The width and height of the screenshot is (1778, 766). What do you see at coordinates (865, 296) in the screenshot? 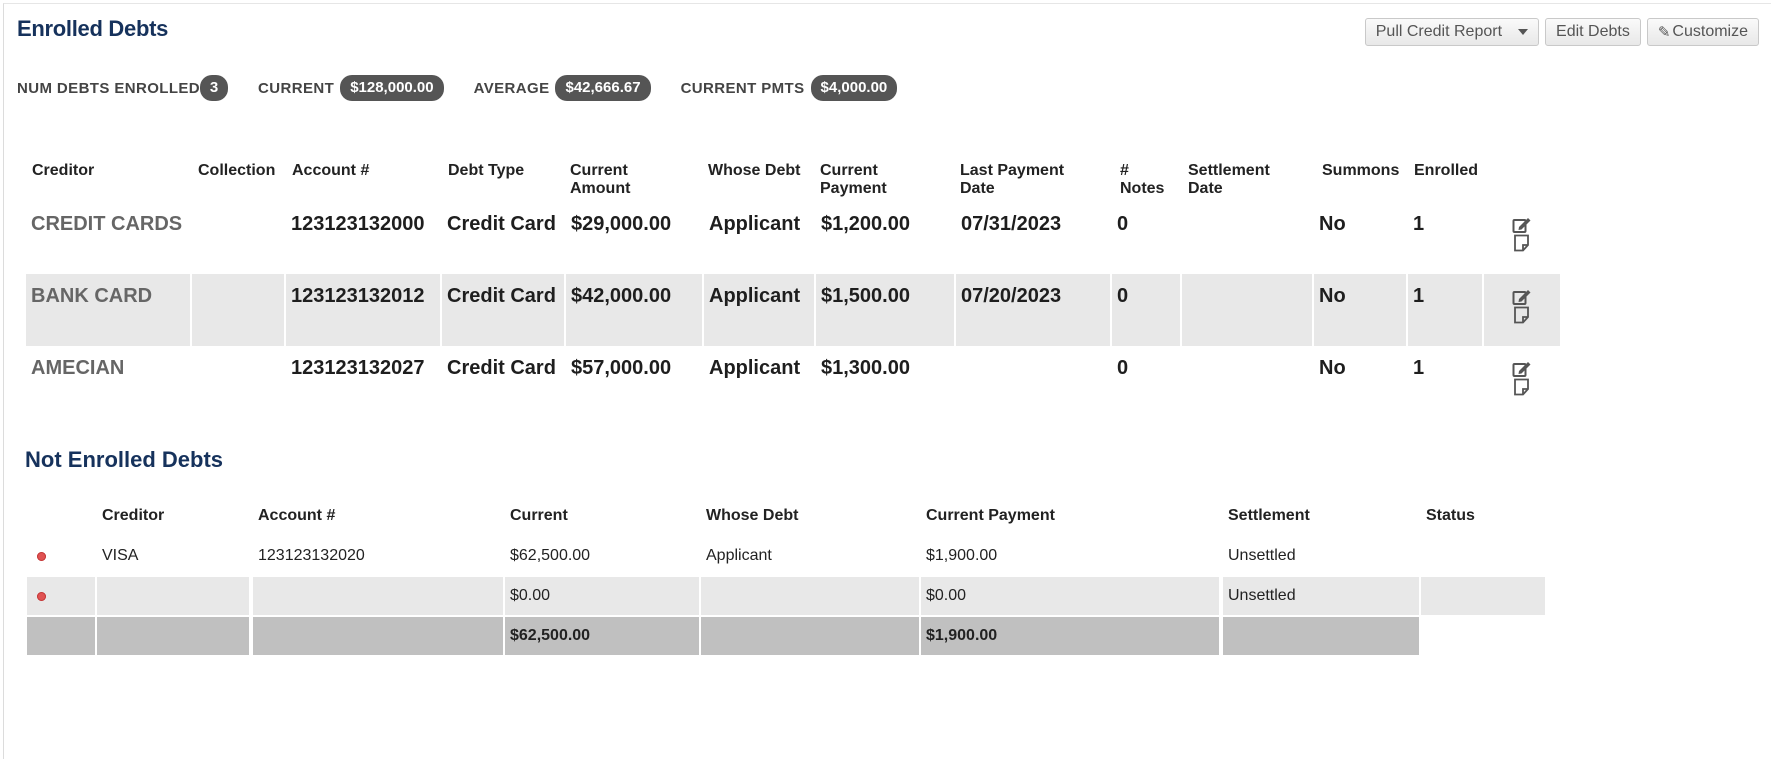
I see `current-payment: $1,500.00` at bounding box center [865, 296].